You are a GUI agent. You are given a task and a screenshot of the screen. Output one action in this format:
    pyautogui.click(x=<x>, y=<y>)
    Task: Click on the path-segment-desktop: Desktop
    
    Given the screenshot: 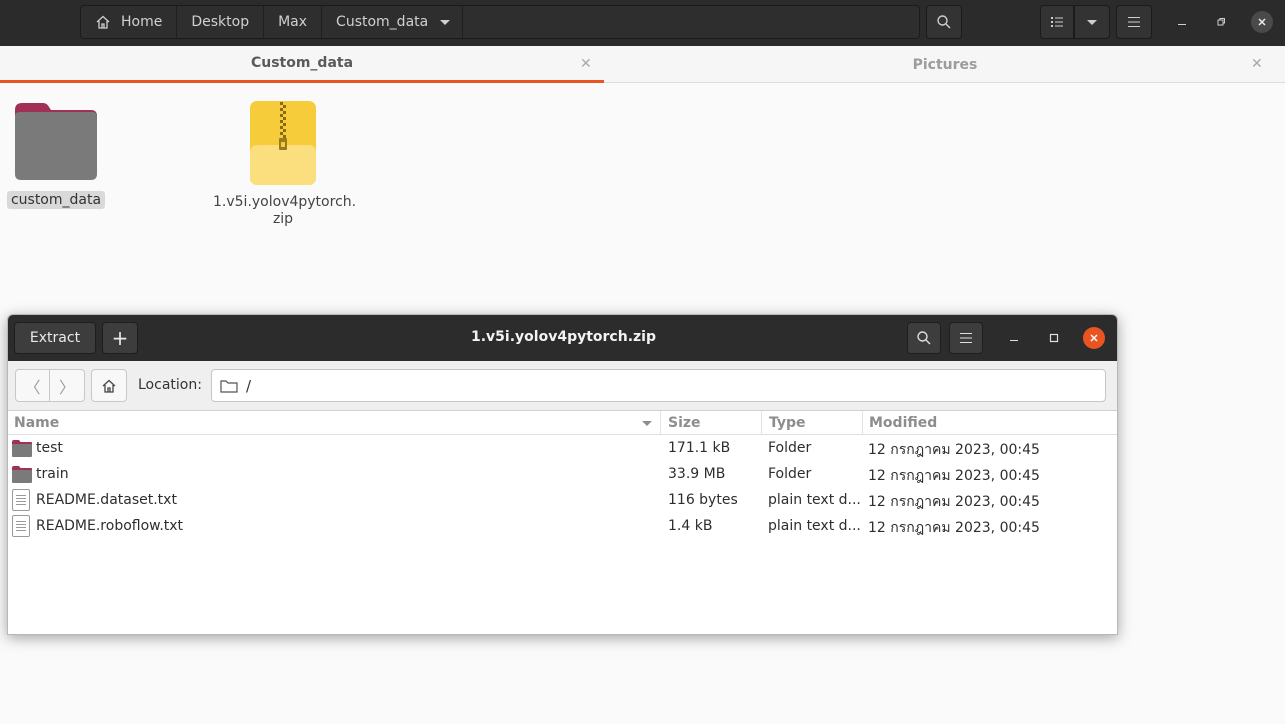 What is the action you would take?
    pyautogui.click(x=221, y=22)
    